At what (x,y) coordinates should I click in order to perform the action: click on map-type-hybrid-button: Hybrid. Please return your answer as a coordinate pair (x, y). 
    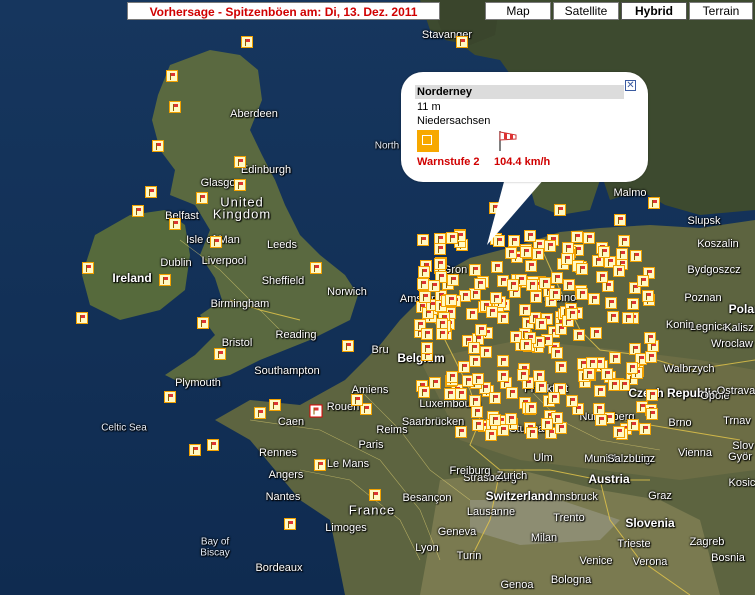
    Looking at the image, I should click on (654, 11).